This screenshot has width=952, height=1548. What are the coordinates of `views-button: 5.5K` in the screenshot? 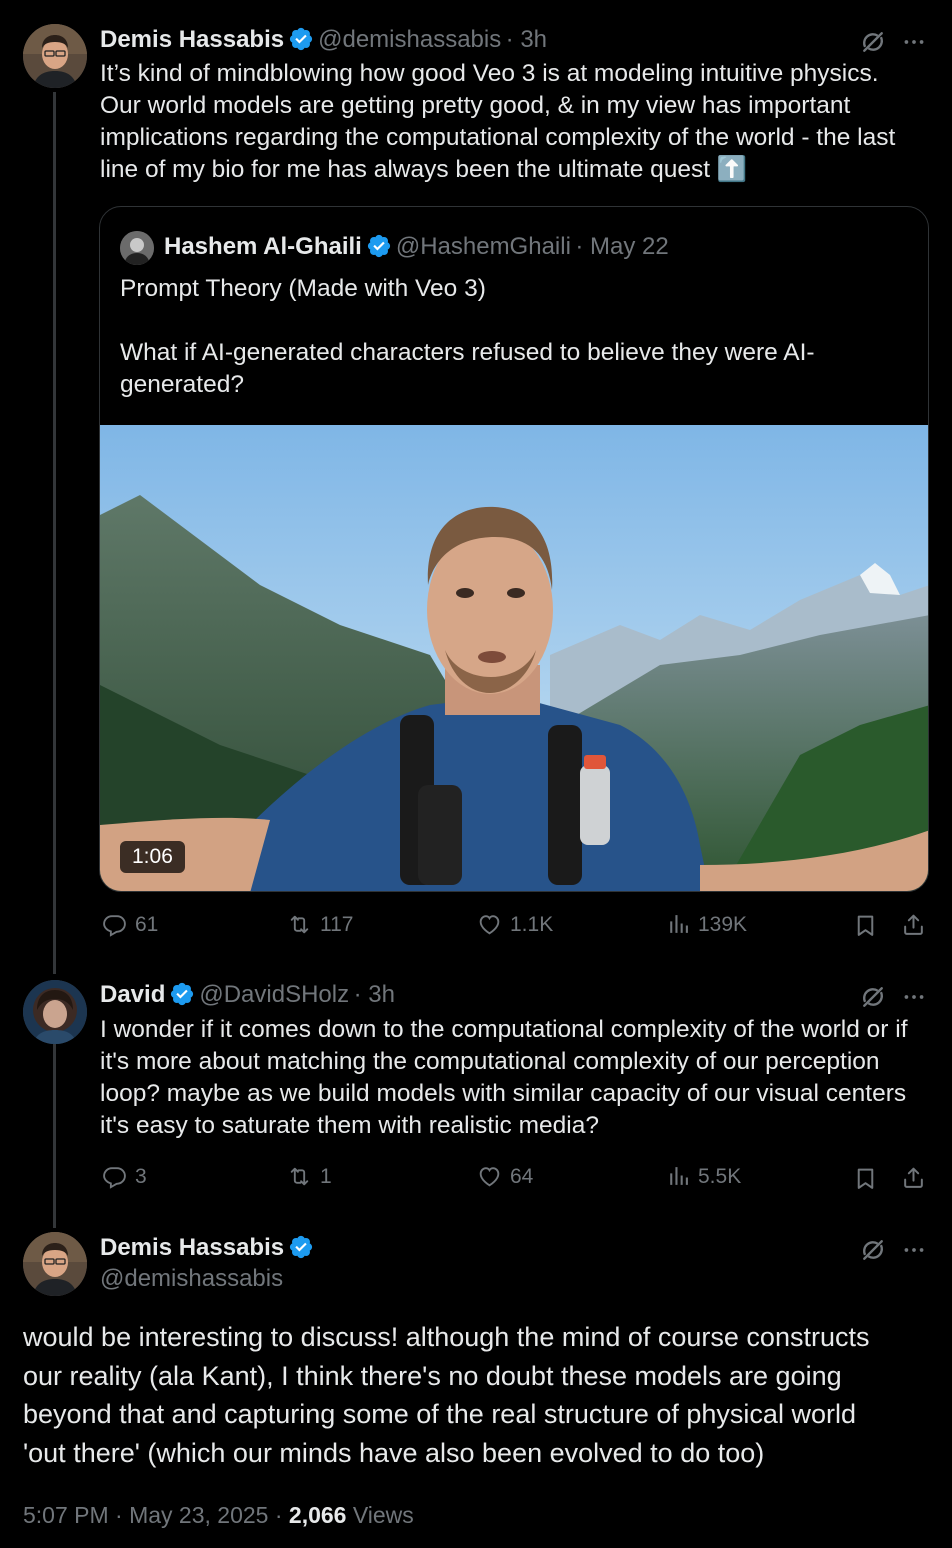 It's located at (703, 1176).